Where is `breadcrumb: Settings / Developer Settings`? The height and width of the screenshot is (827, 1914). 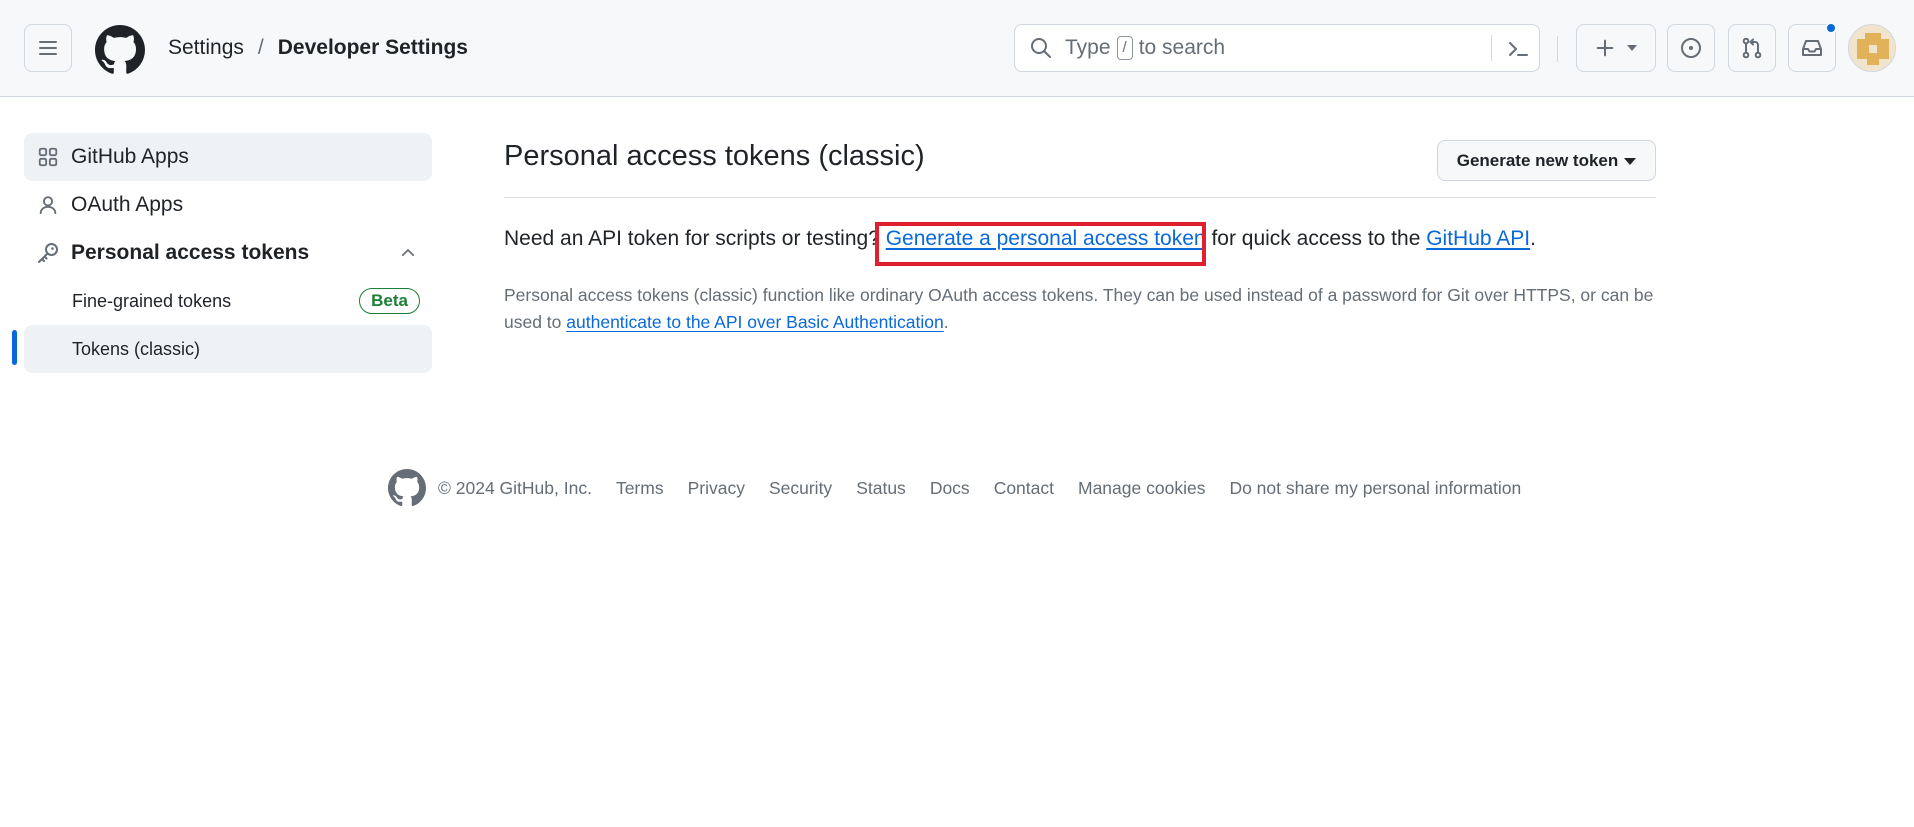
breadcrumb: Settings / Developer Settings is located at coordinates (318, 48).